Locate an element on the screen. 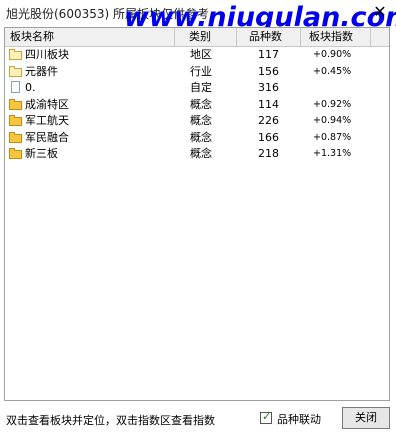 The width and height of the screenshot is (396, 436). close-button: 关闭 is located at coordinates (366, 418).